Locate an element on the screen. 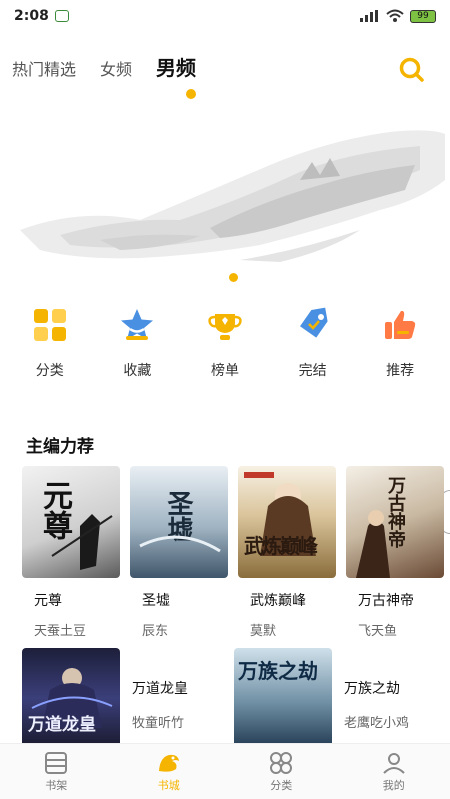 The height and width of the screenshot is (799, 450). battery-icon: 99 is located at coordinates (423, 16).